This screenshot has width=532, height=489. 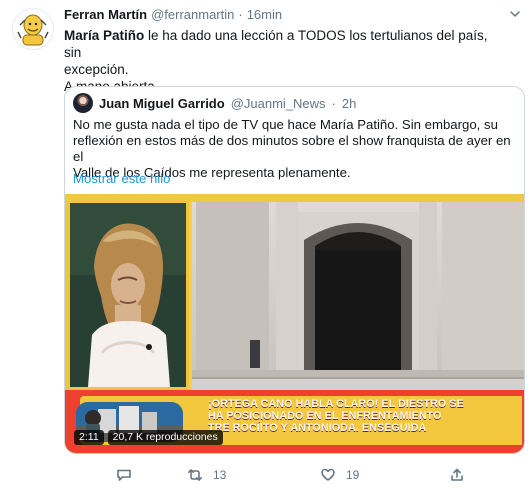 I want to click on avatar-illustration-icon, so click(x=33, y=29).